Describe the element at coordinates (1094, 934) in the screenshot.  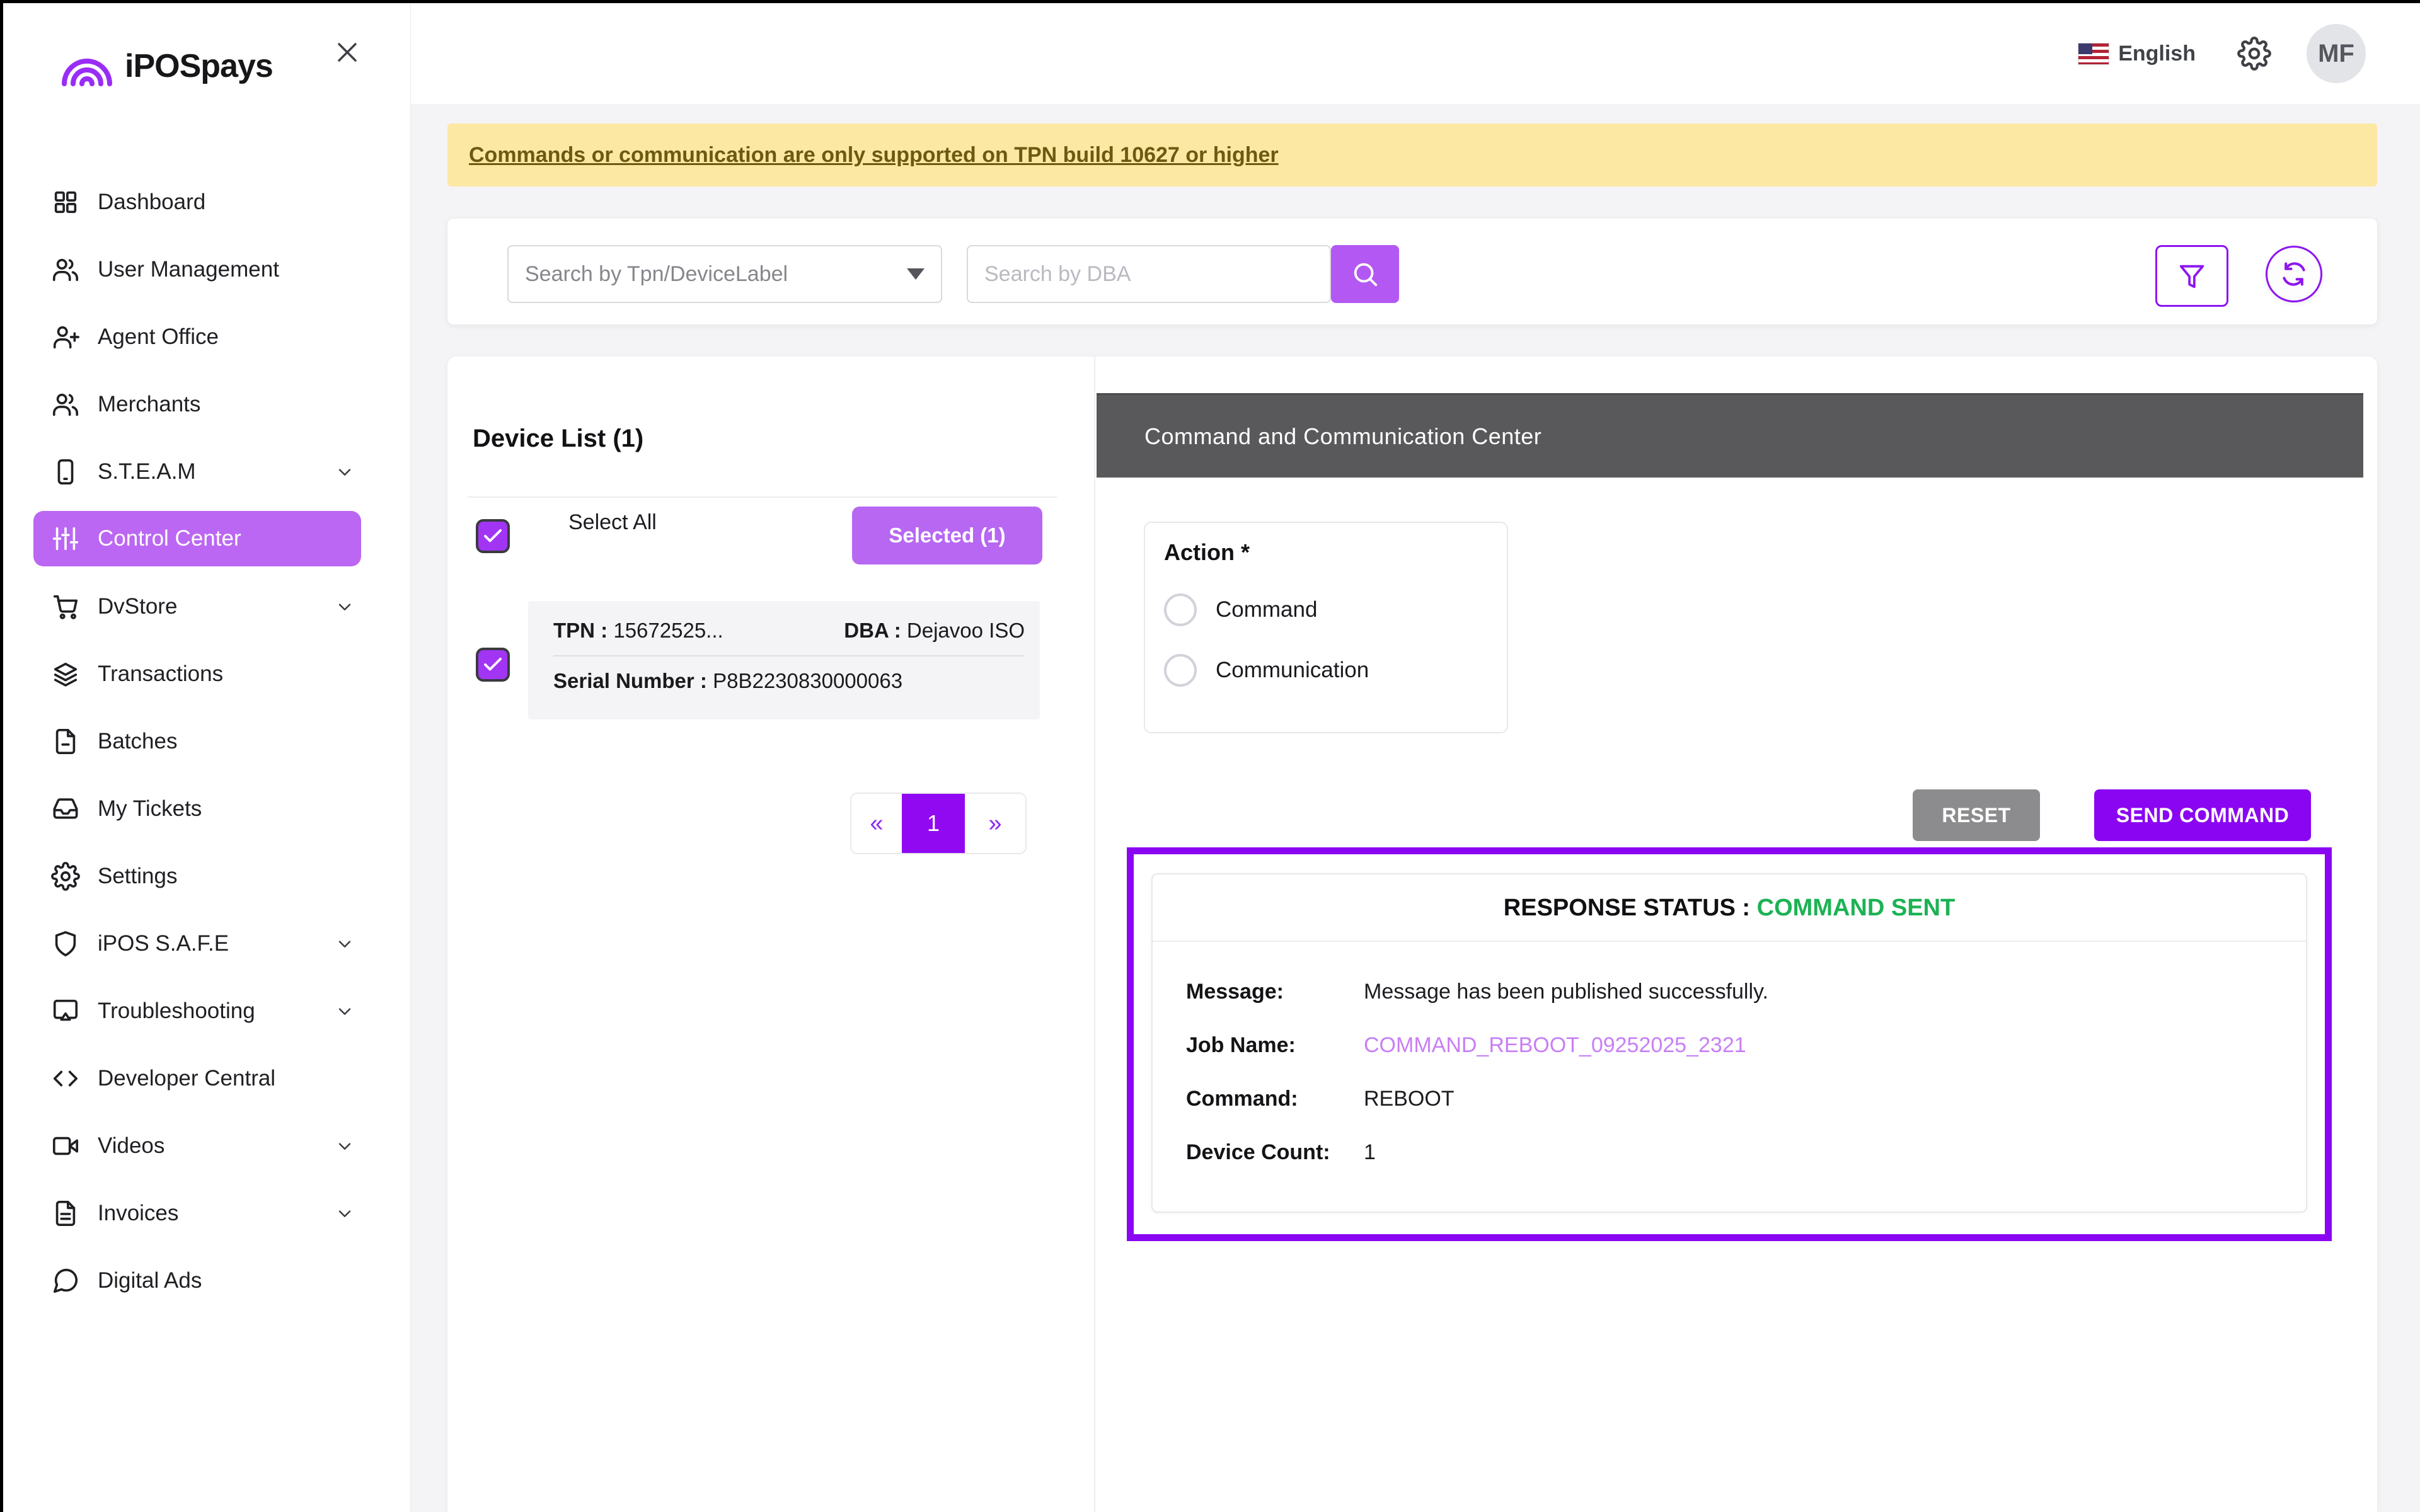
I see `column-divider` at that location.